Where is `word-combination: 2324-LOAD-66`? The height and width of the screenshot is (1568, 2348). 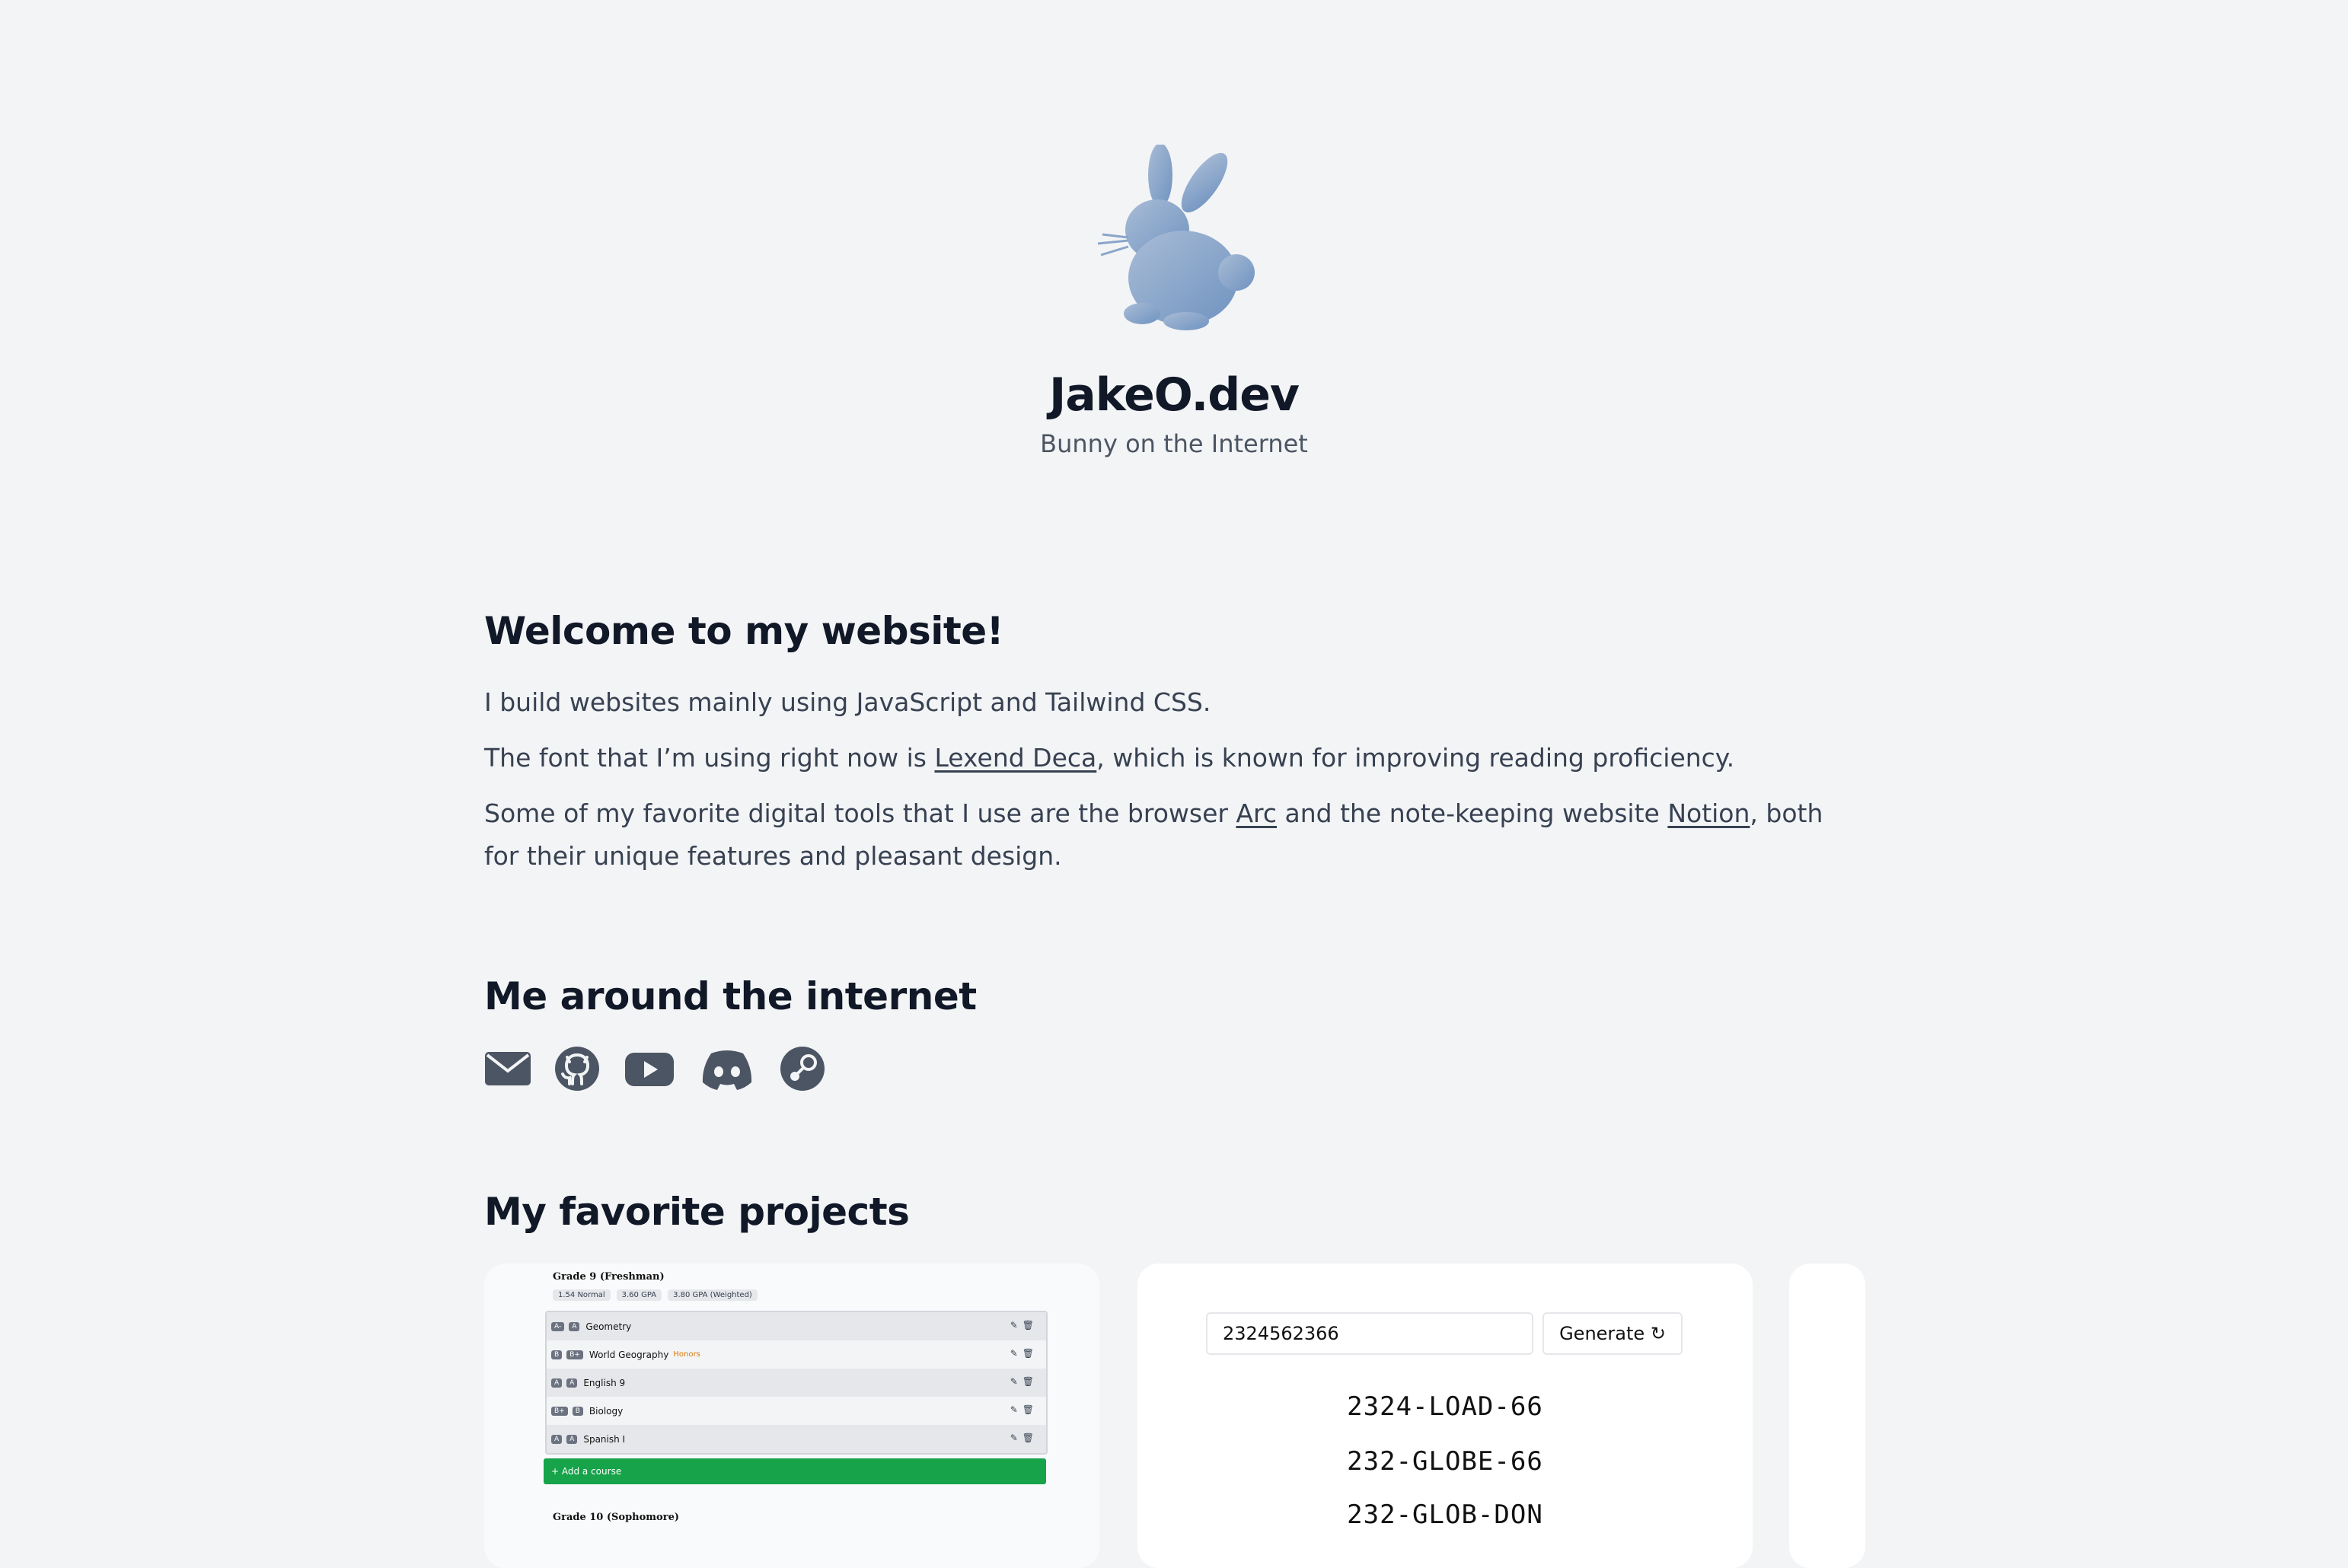 word-combination: 2324-LOAD-66 is located at coordinates (1445, 1406).